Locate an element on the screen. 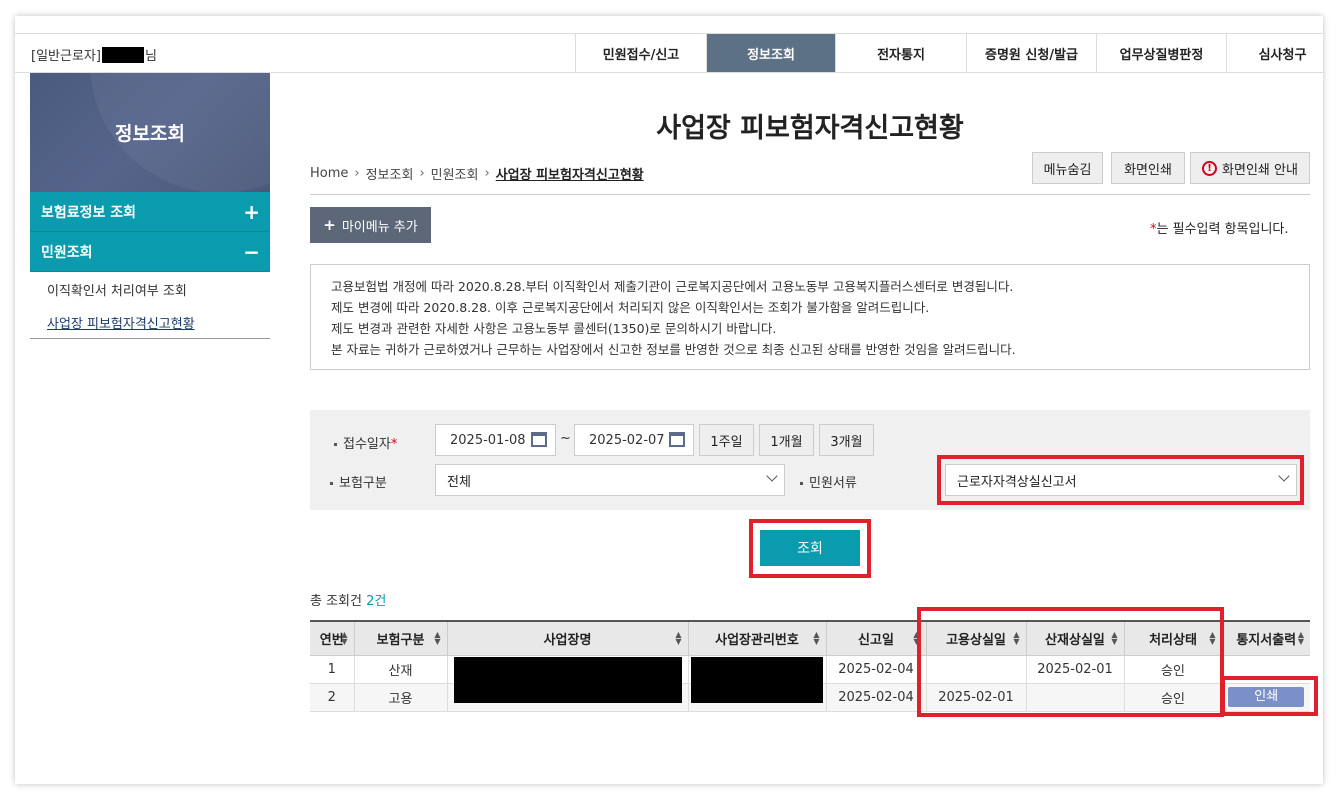  range-1week-button: 1주일 is located at coordinates (726, 440).